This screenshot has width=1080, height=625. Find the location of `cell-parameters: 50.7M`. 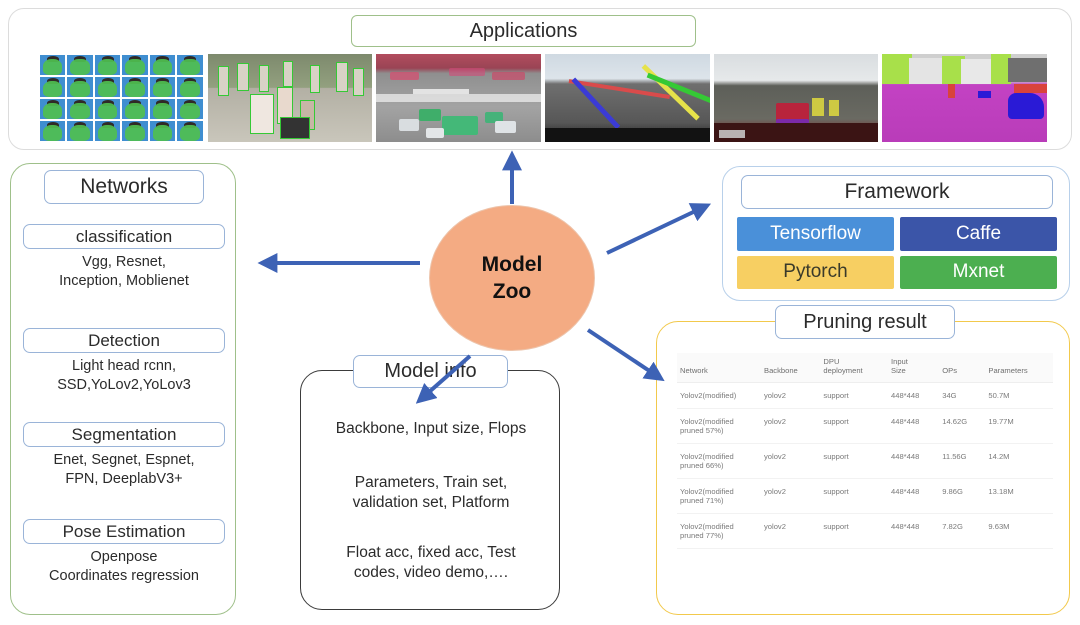

cell-parameters: 50.7M is located at coordinates (1019, 395).